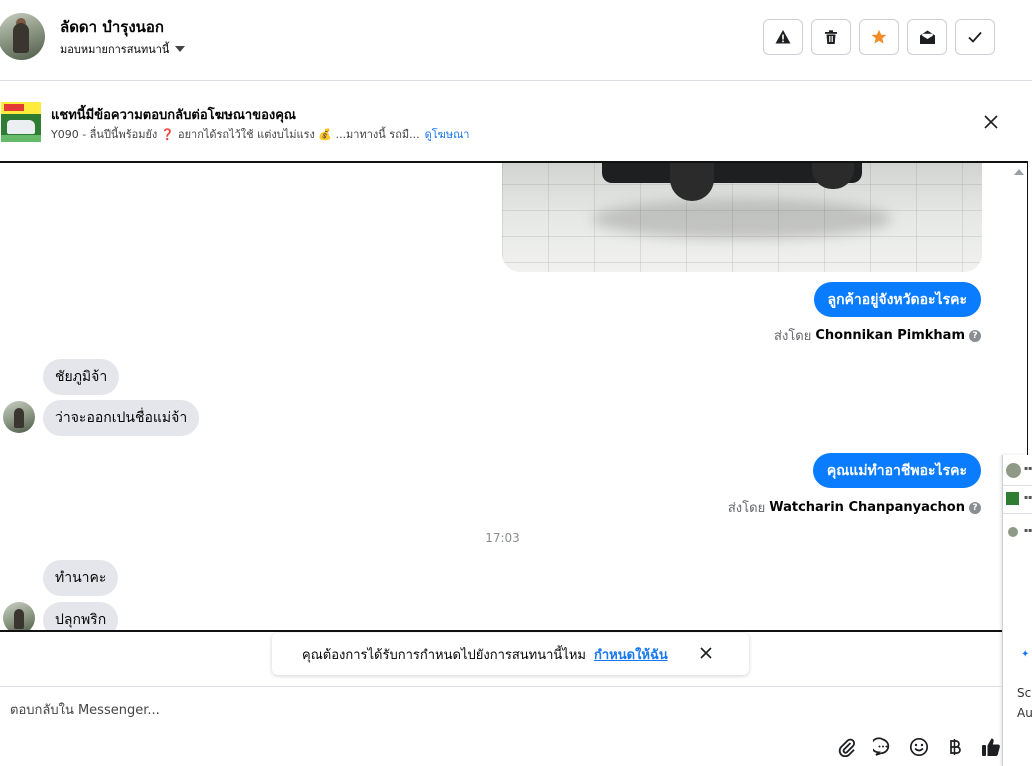 Image resolution: width=1032 pixels, height=766 pixels. What do you see at coordinates (501, 726) in the screenshot?
I see `message-composer` at bounding box center [501, 726].